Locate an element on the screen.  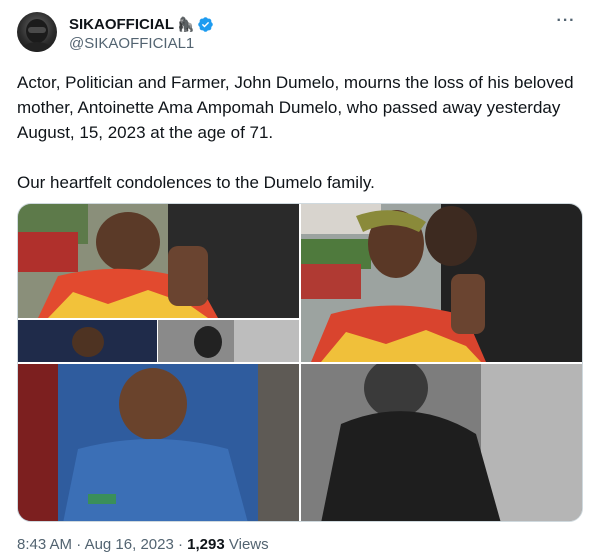
name-row: SIKAOFFICIAL 🦍 is located at coordinates (141, 24).